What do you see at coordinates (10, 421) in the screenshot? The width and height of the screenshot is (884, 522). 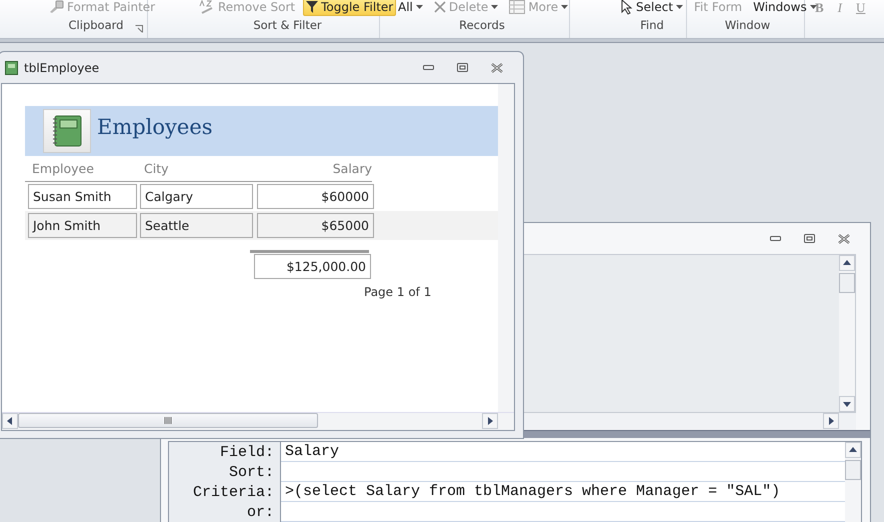 I see `scroll-left-icon` at bounding box center [10, 421].